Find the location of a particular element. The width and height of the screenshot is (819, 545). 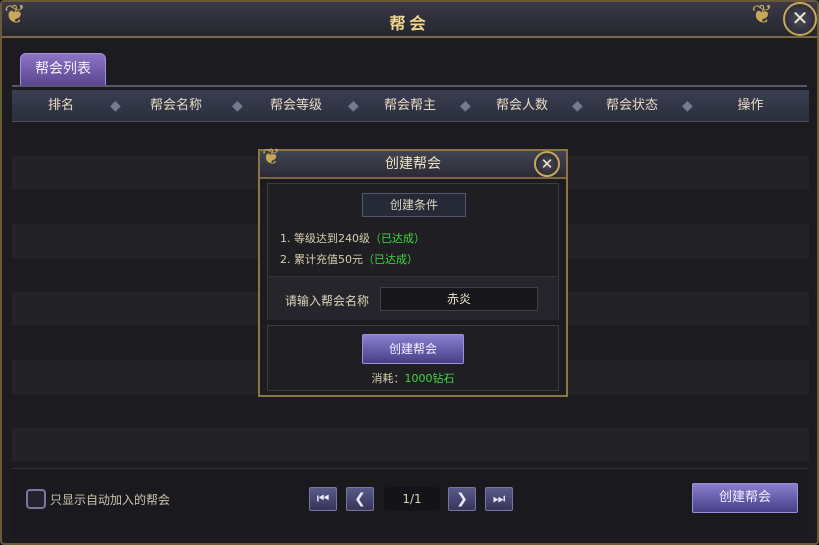

guild-name-row: 请输入帮会名称 赤炎 is located at coordinates (413, 298).